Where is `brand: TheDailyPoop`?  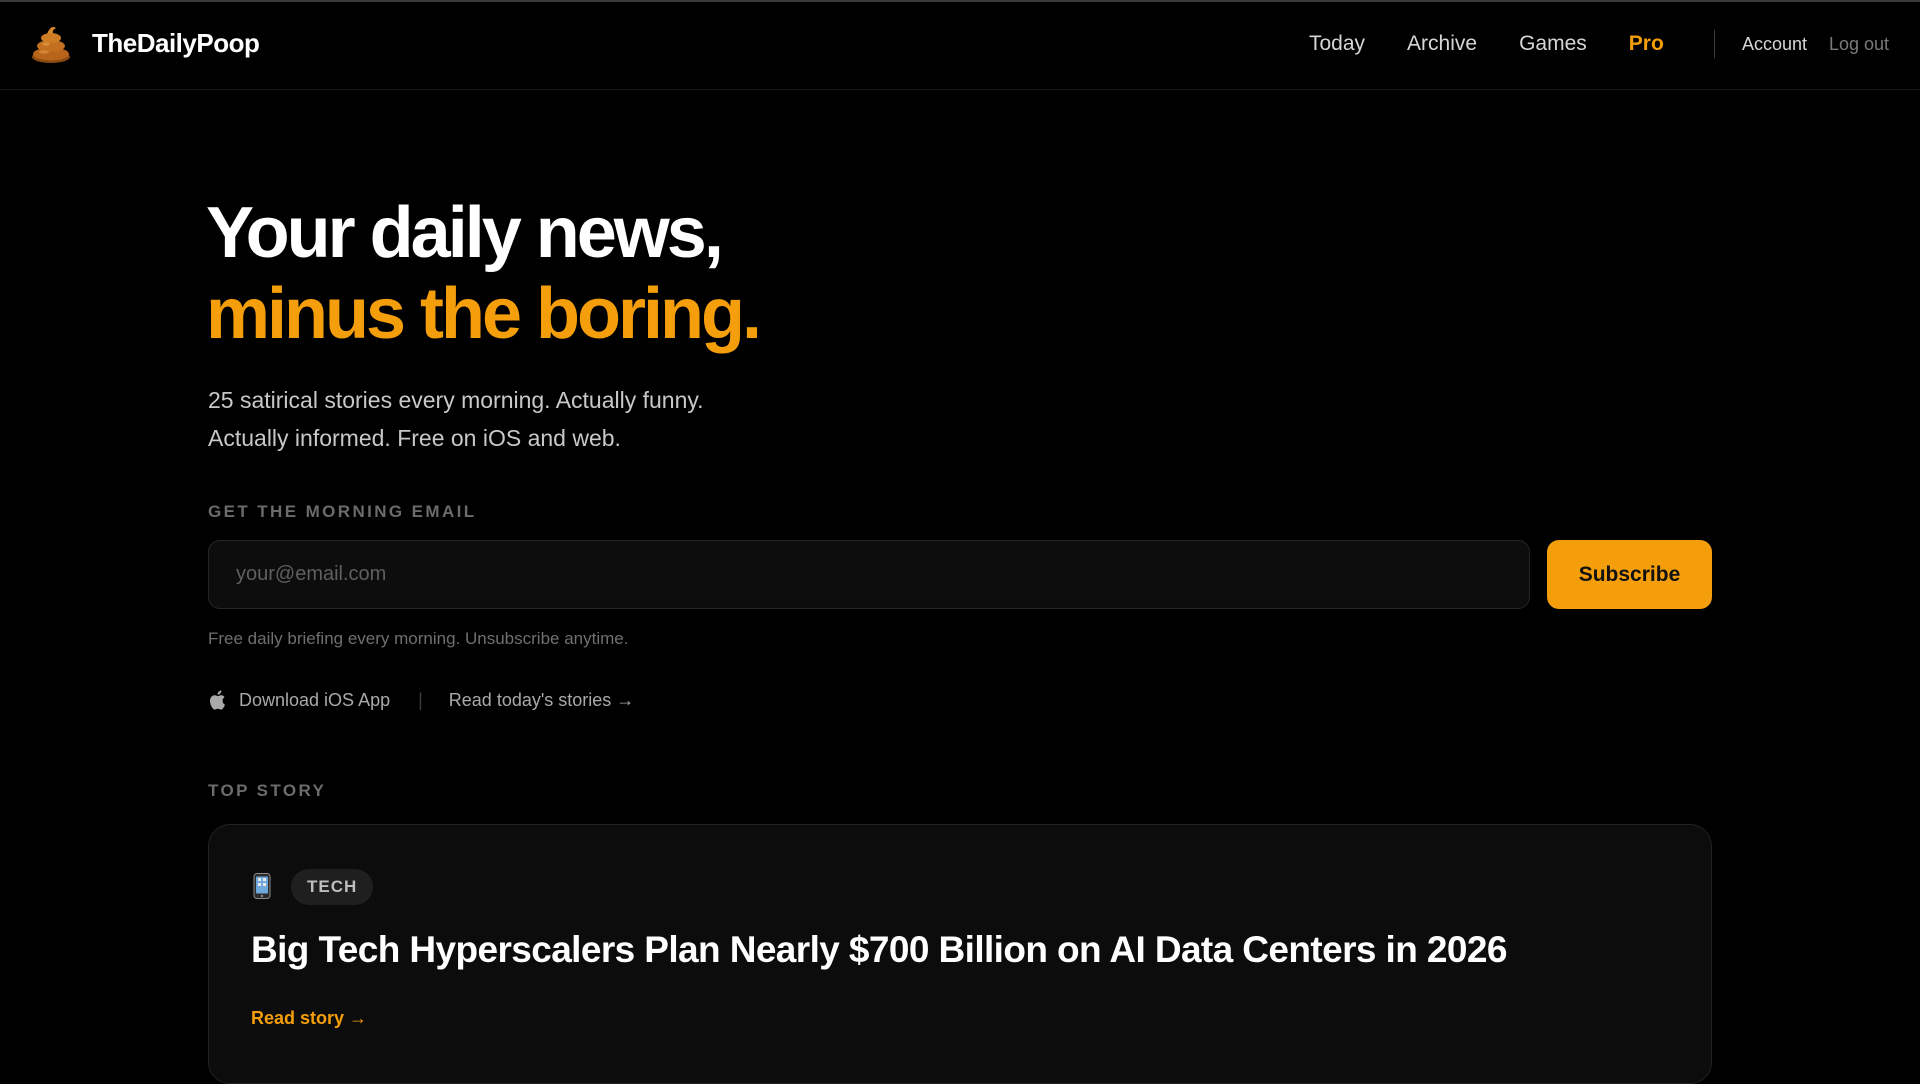
brand: TheDailyPoop is located at coordinates (145, 43).